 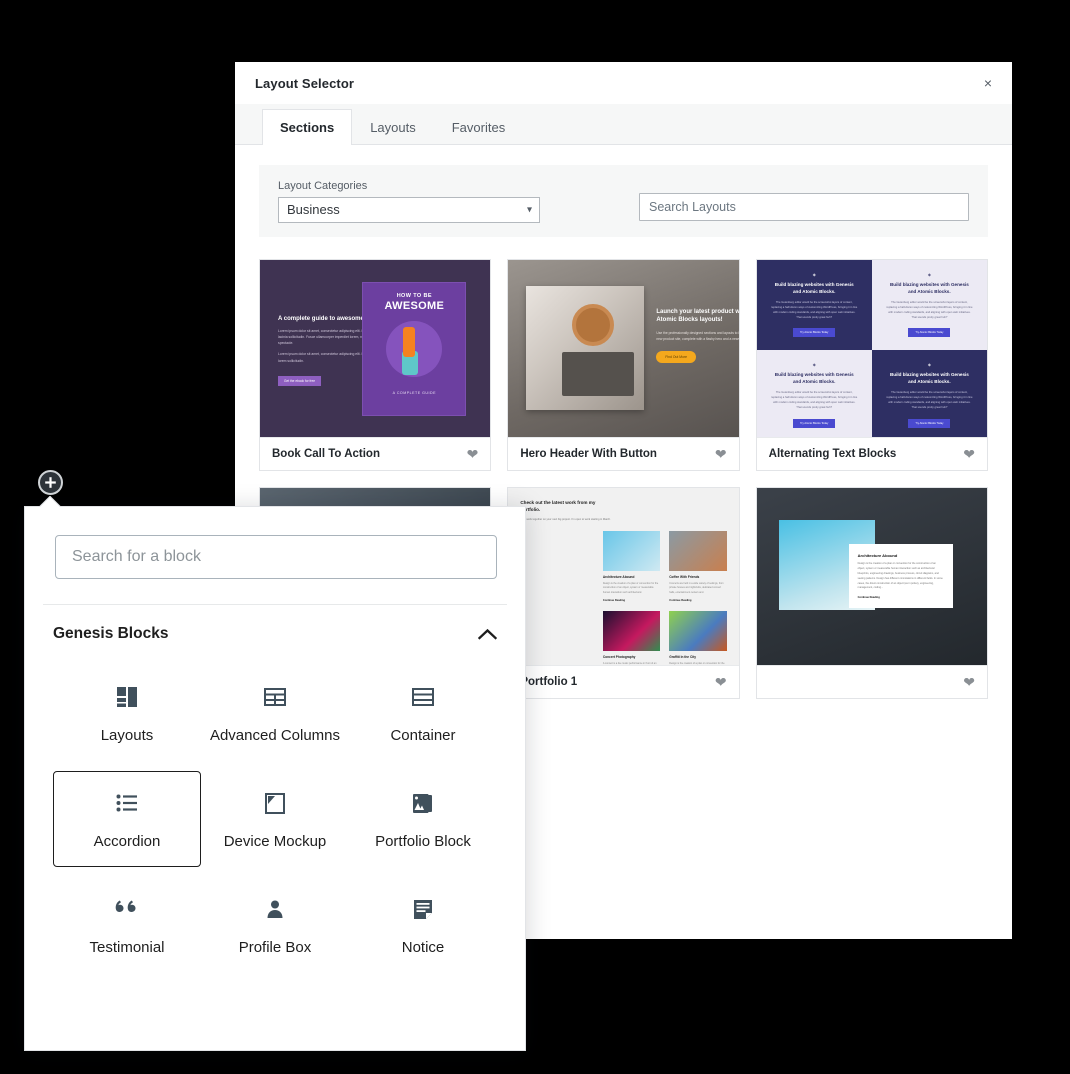 What do you see at coordinates (326, 454) in the screenshot?
I see `card-title: Book Call To Action` at bounding box center [326, 454].